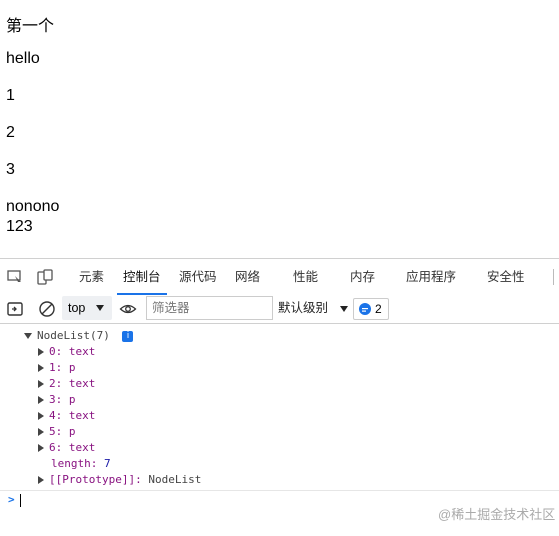  What do you see at coordinates (10, 132) in the screenshot?
I see `paragraph-4: 2` at bounding box center [10, 132].